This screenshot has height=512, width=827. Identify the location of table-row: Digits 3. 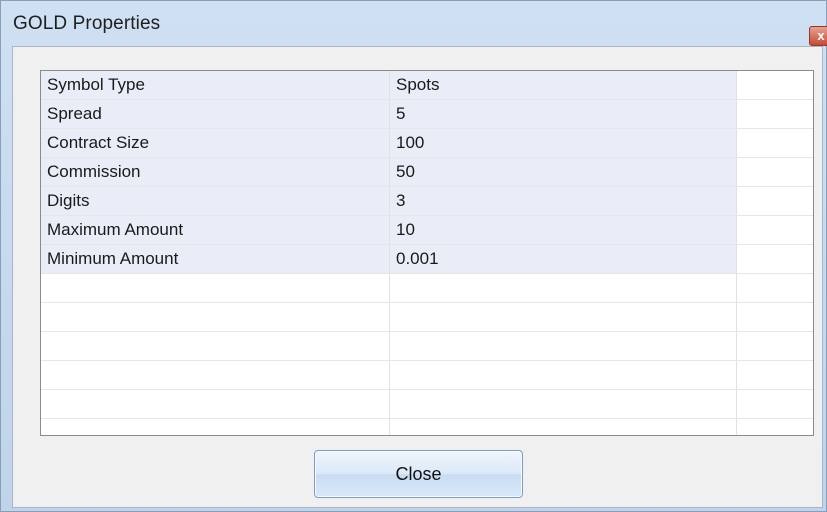
(427, 201).